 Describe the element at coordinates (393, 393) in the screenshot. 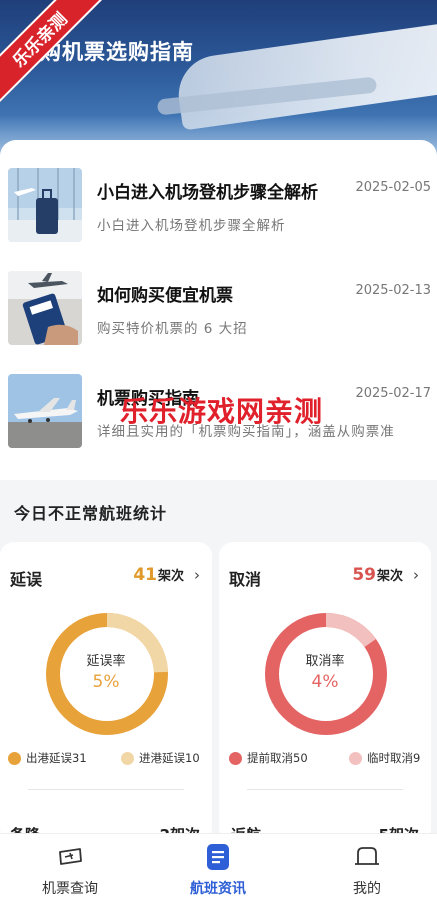

I see `article-date: 2025-02-17` at that location.